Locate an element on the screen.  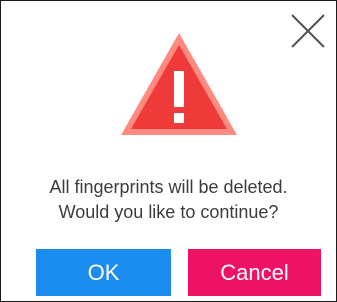
warning-triangle-icon is located at coordinates (179, 84).